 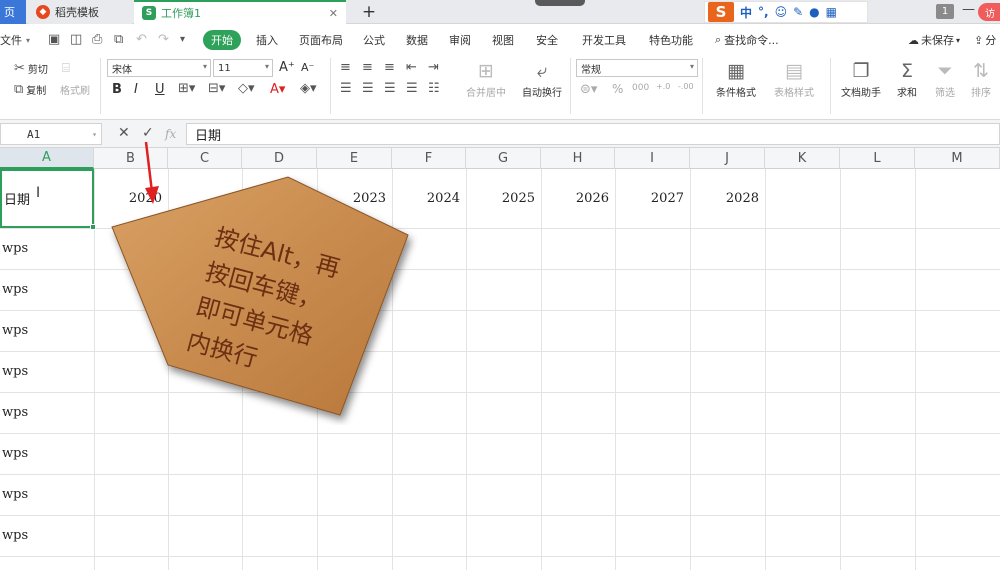 I want to click on justify-icon: ☰, so click(x=412, y=88).